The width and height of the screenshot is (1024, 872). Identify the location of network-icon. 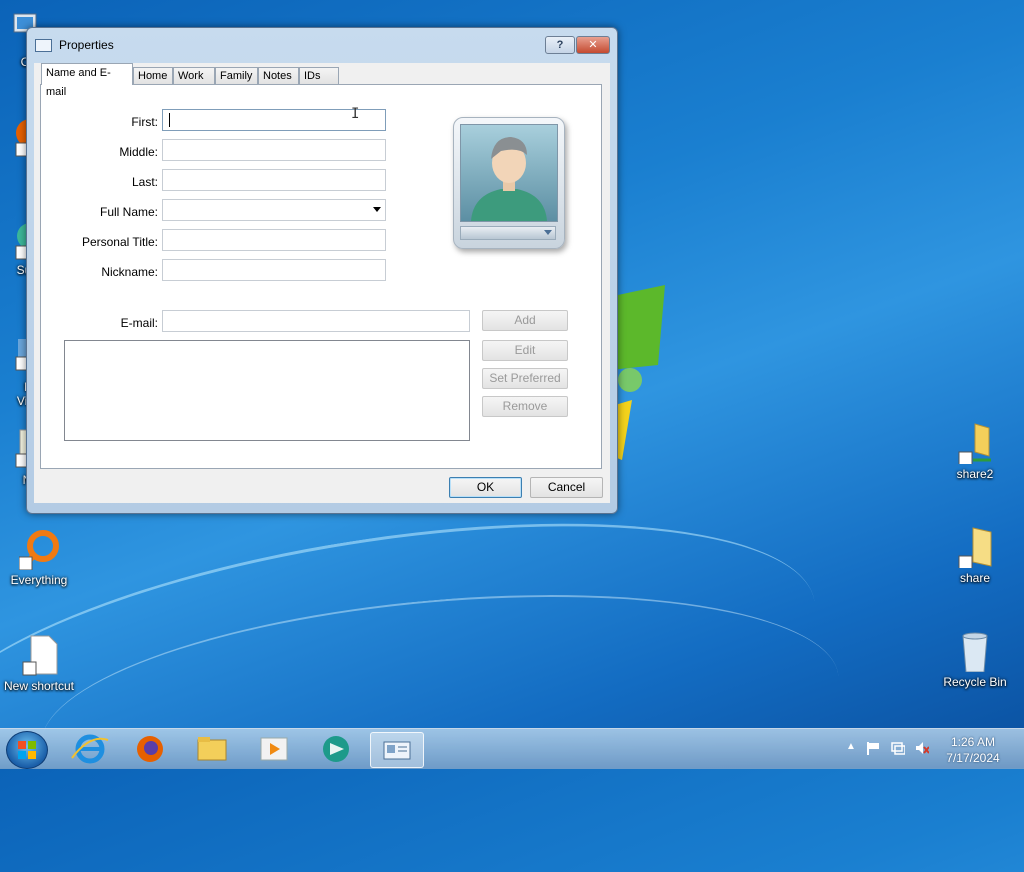
(898, 748).